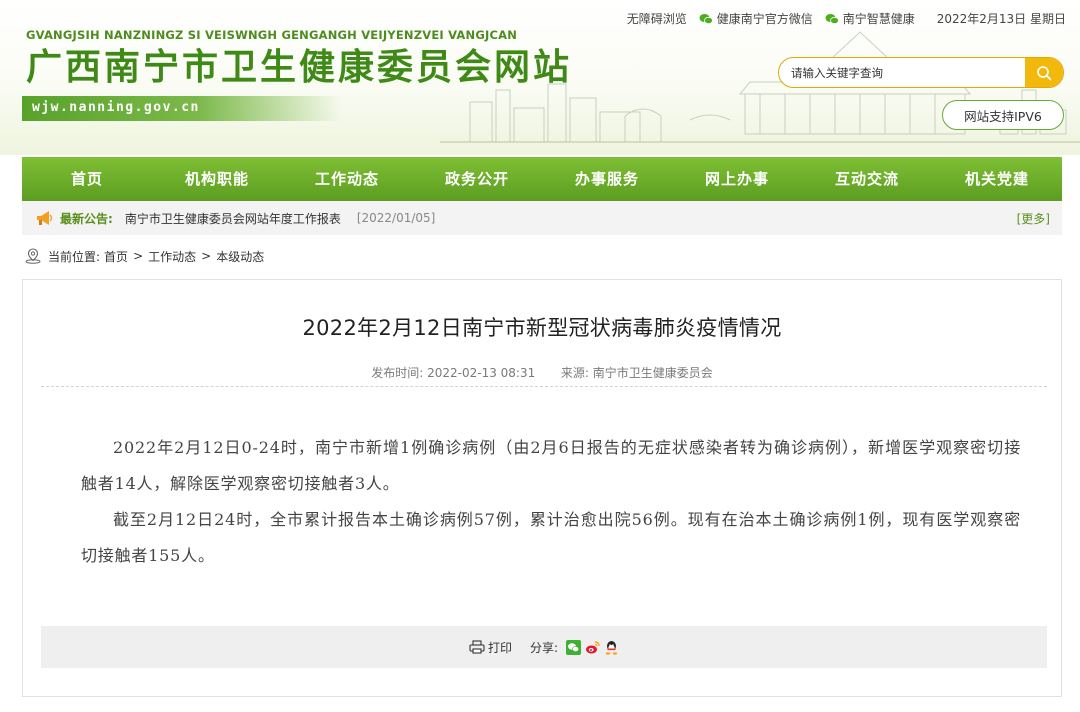 The image size is (1080, 712). What do you see at coordinates (172, 256) in the screenshot?
I see `breadcrumb-work-news: 工作动态` at bounding box center [172, 256].